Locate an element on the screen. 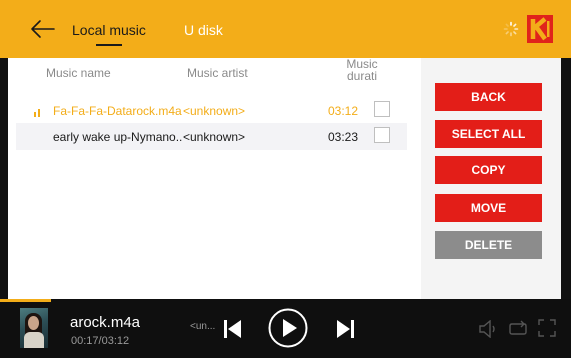 The height and width of the screenshot is (358, 571). delete-button: DELETE is located at coordinates (488, 245).